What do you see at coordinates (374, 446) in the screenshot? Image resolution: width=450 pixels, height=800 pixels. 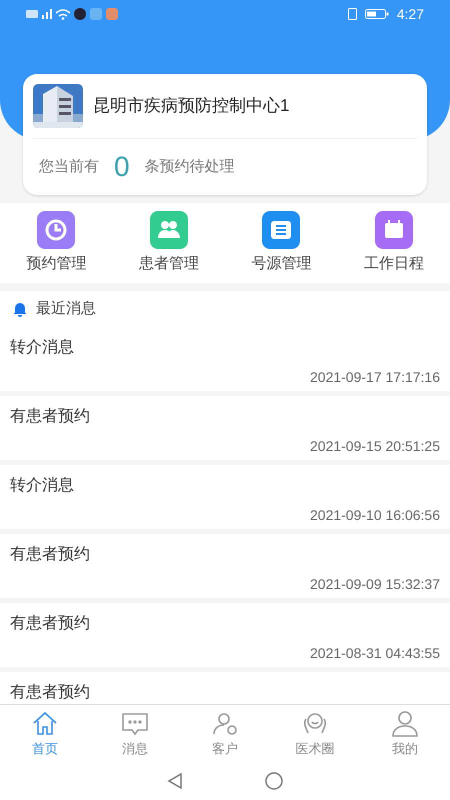 I see `message-time: 2021-09-15 20:51:25` at bounding box center [374, 446].